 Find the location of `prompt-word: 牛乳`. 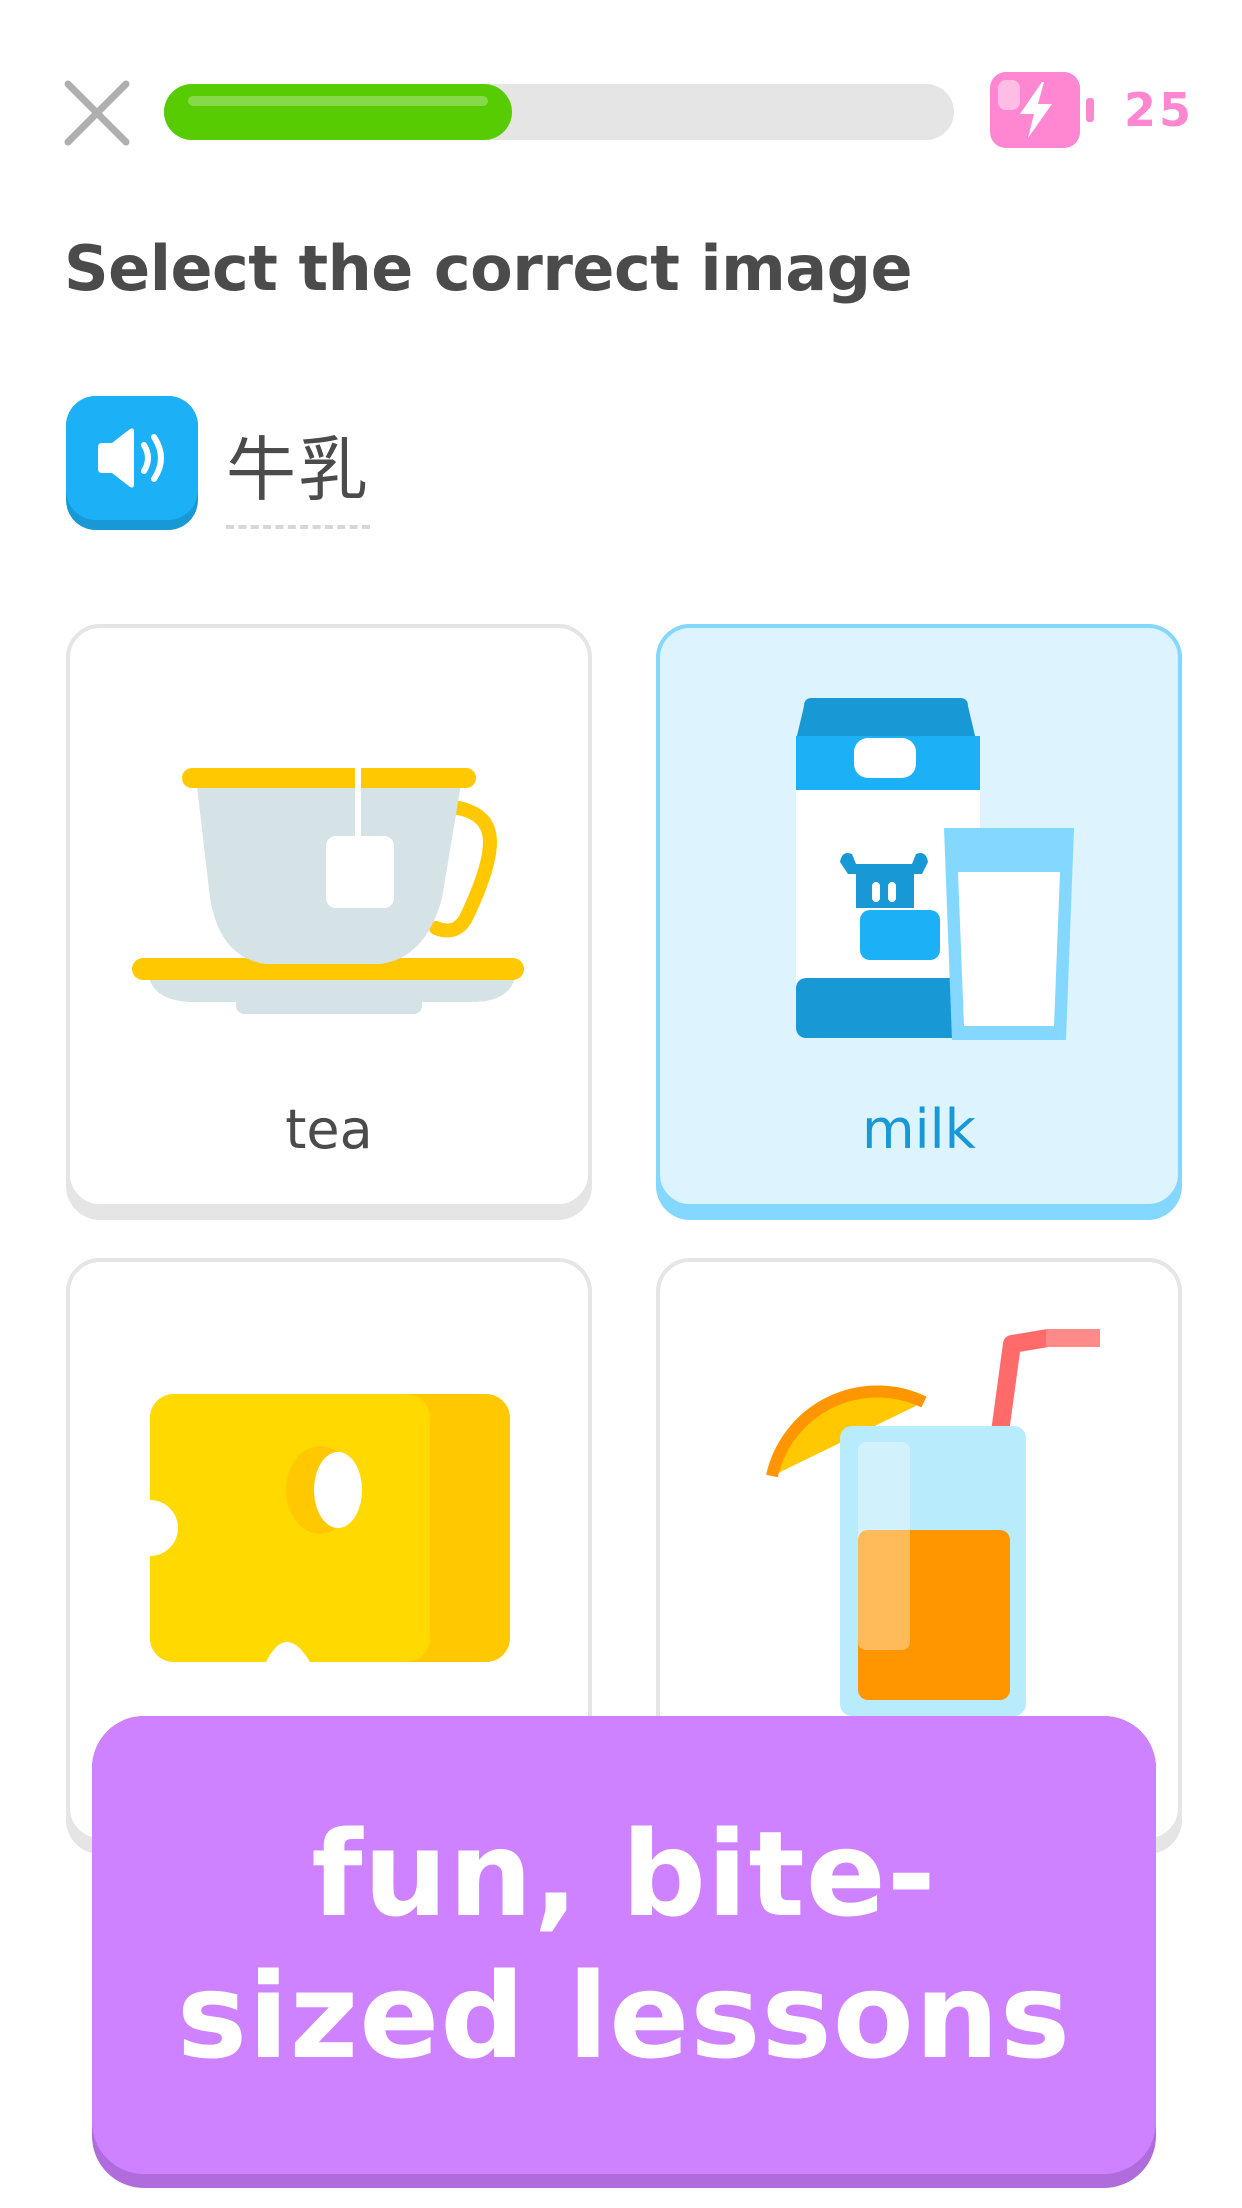

prompt-word: 牛乳 is located at coordinates (298, 471).